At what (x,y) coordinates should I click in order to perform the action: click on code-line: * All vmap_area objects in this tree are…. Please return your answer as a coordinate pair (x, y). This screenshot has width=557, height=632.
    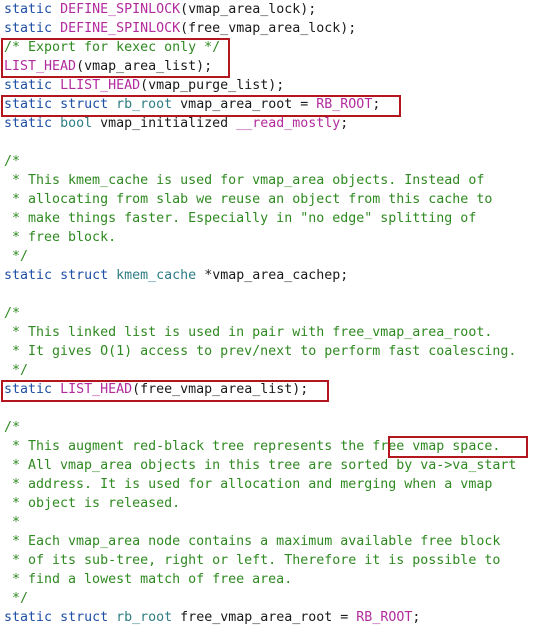
    Looking at the image, I should click on (280, 465).